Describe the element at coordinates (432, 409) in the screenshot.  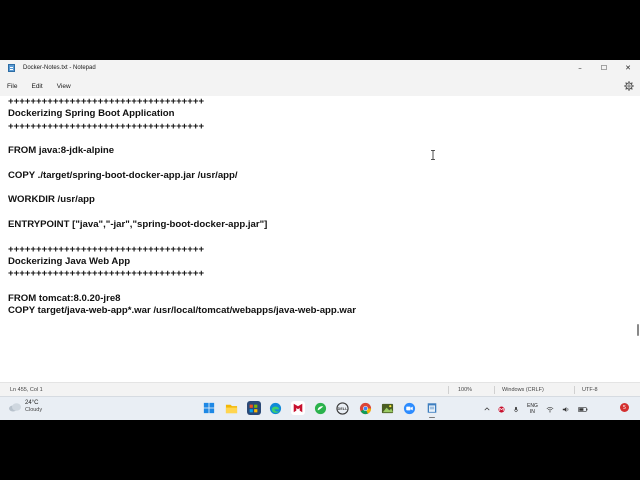
I see `notepad-icon` at that location.